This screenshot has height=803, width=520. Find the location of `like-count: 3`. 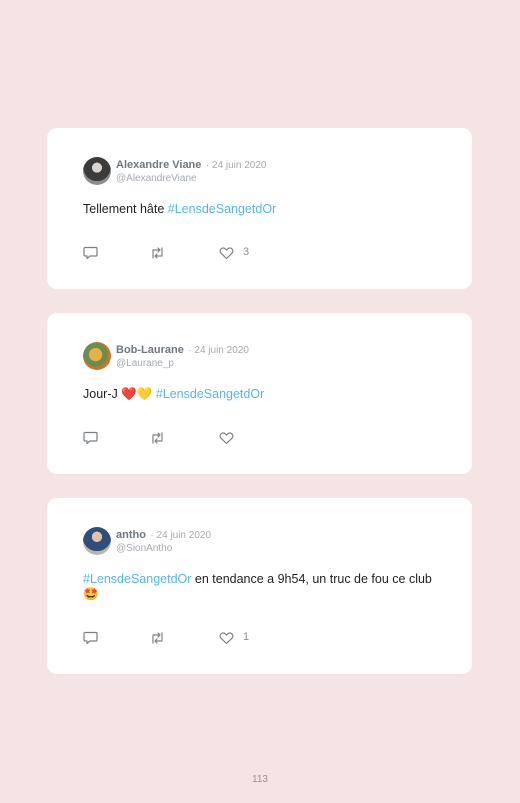

like-count: 3 is located at coordinates (246, 252).